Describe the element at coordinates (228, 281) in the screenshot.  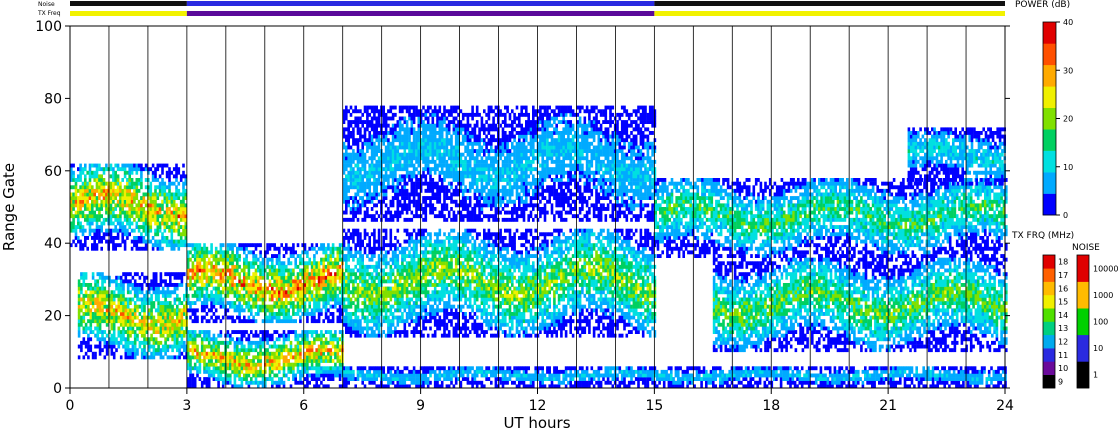
I see `echo-cell-1927` at that location.